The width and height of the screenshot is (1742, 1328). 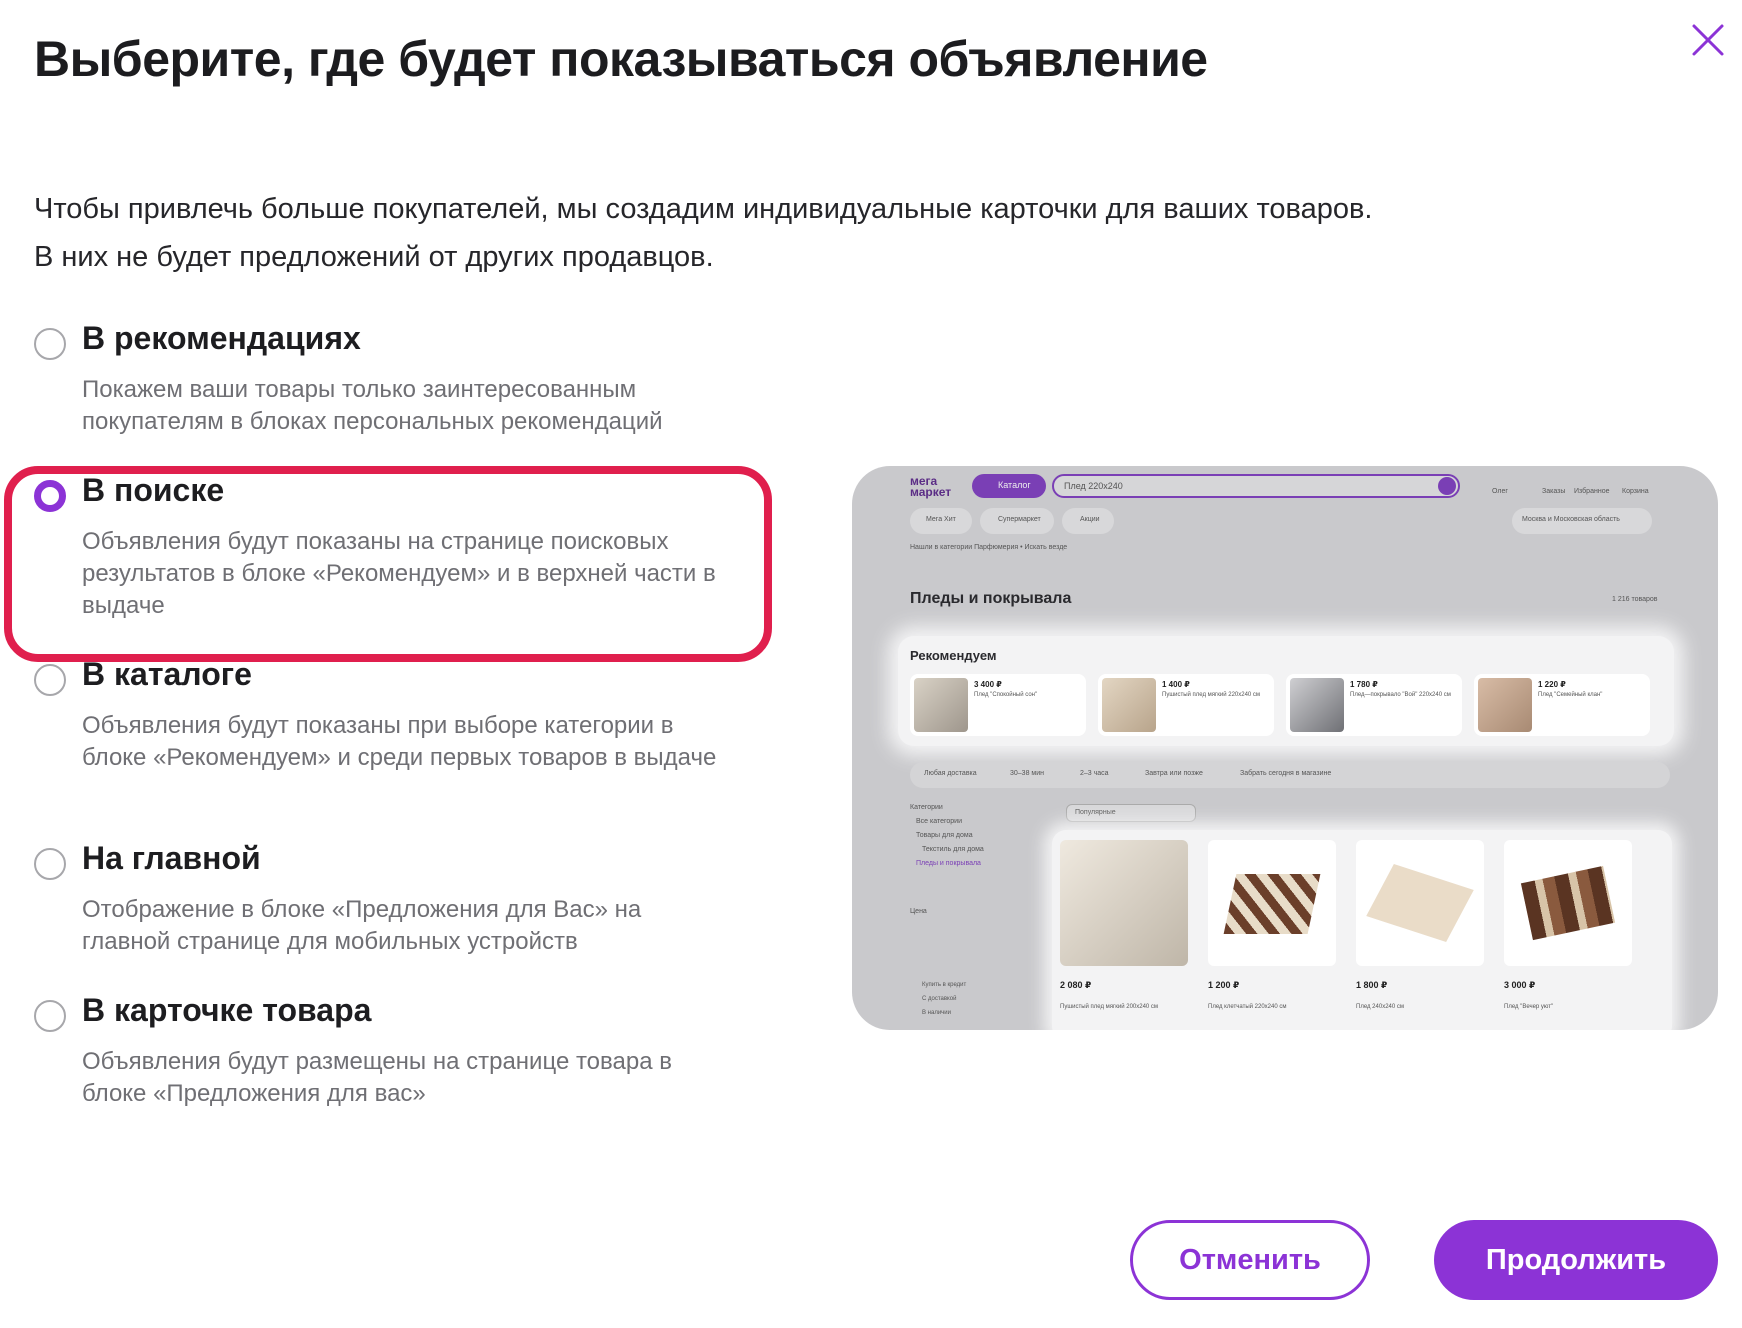 What do you see at coordinates (50, 344) in the screenshot?
I see `radio-recommendations` at bounding box center [50, 344].